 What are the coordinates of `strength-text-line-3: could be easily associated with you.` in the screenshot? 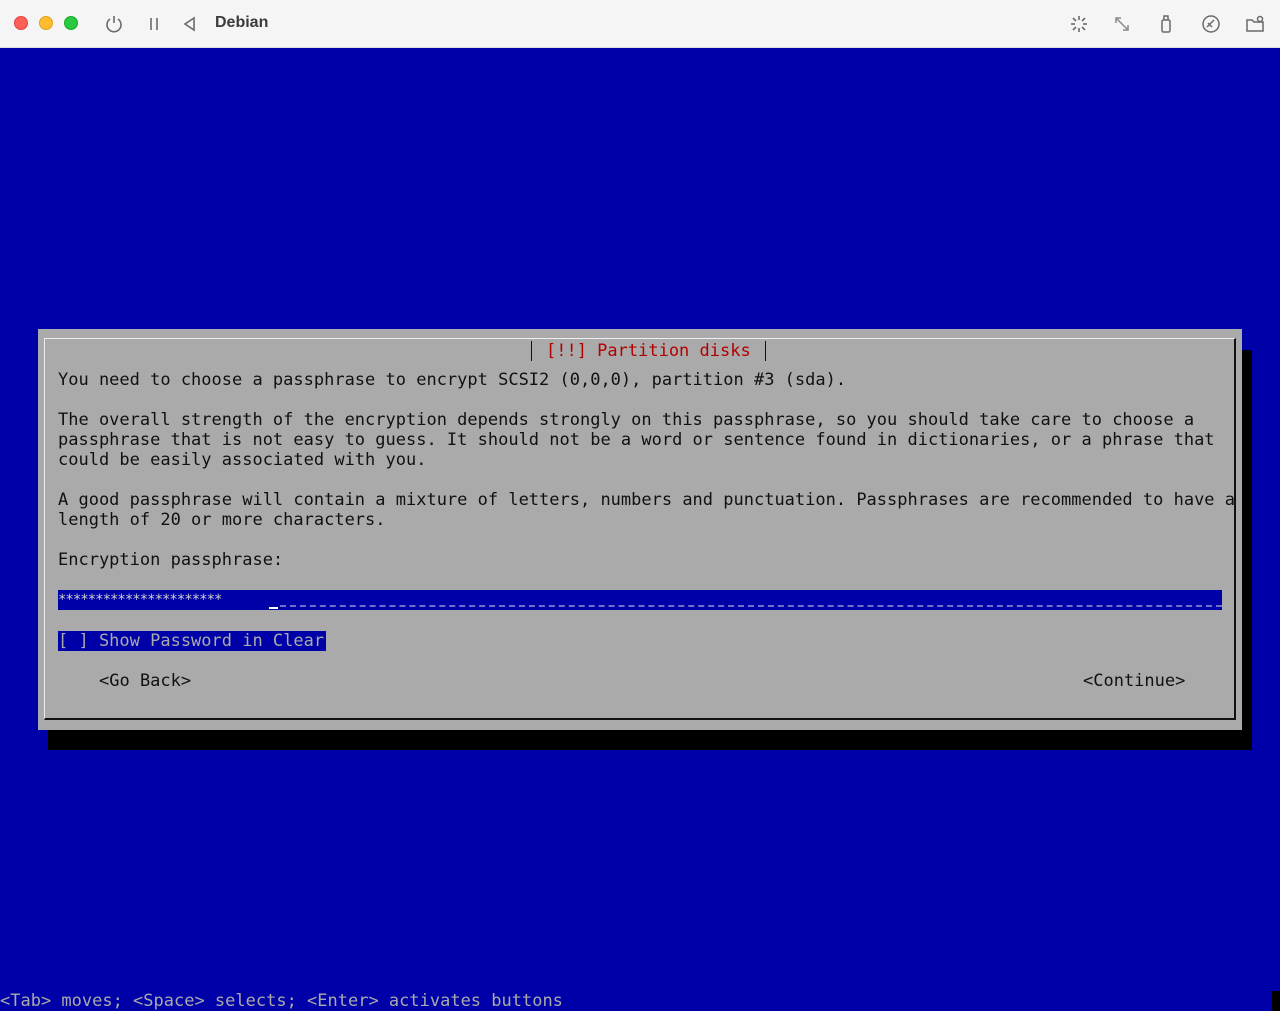 It's located at (242, 460).